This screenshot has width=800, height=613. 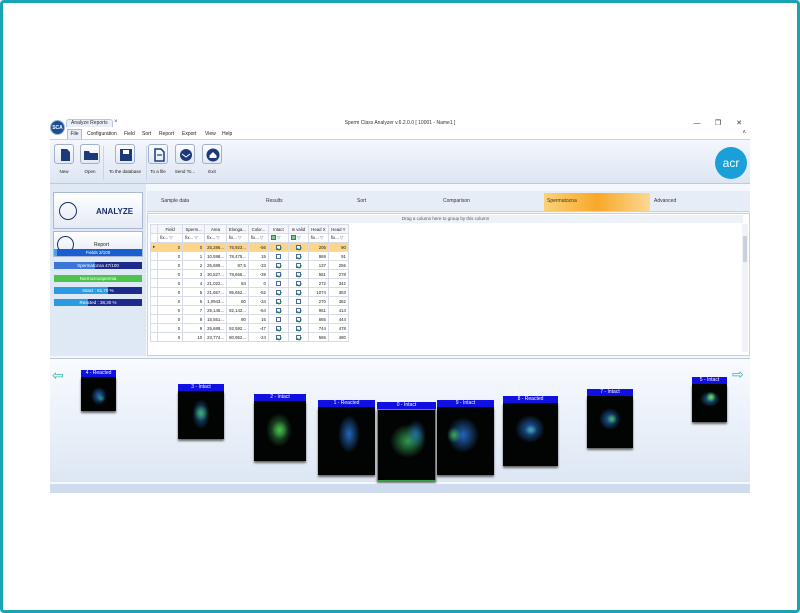 I want to click on scrollbar-thumb, so click(x=745, y=249).